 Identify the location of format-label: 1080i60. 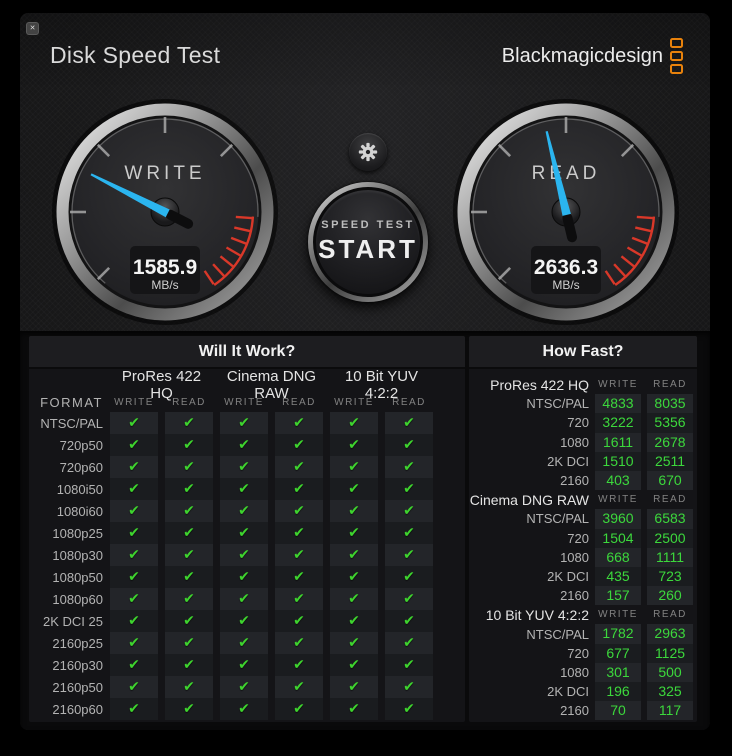
(79, 511).